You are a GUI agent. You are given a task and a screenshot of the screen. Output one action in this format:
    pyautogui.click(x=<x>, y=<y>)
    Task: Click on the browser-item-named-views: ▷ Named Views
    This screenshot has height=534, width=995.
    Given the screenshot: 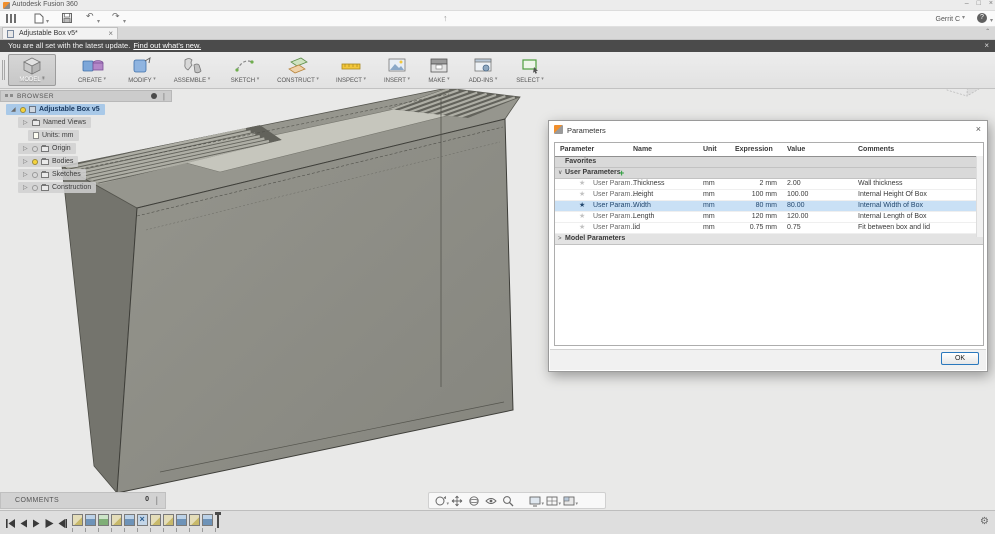 What is the action you would take?
    pyautogui.click(x=100, y=123)
    